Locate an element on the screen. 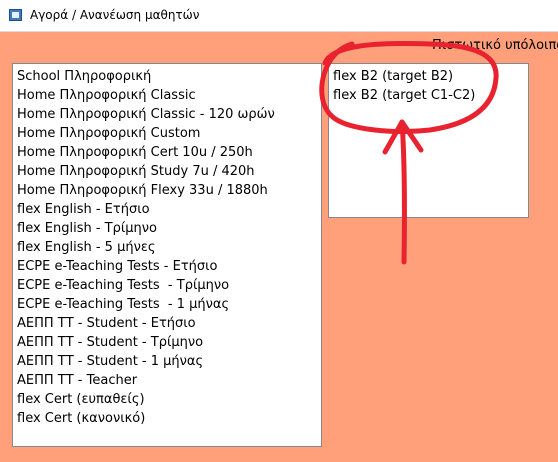  list-item: ΑΕΠΠ ΤΤ - Student - Ετήσιο is located at coordinates (169, 323).